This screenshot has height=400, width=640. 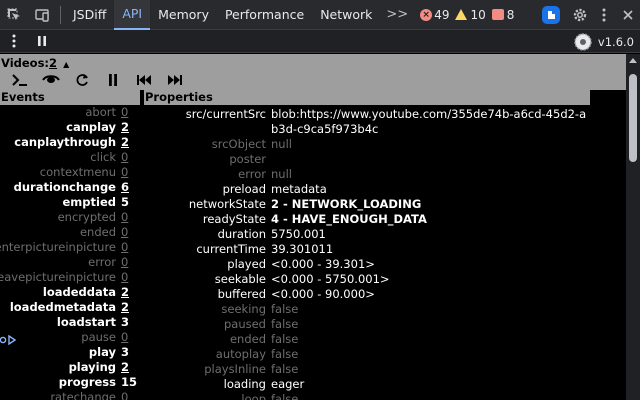 What do you see at coordinates (238, 144) in the screenshot?
I see `property-key: srcObject` at bounding box center [238, 144].